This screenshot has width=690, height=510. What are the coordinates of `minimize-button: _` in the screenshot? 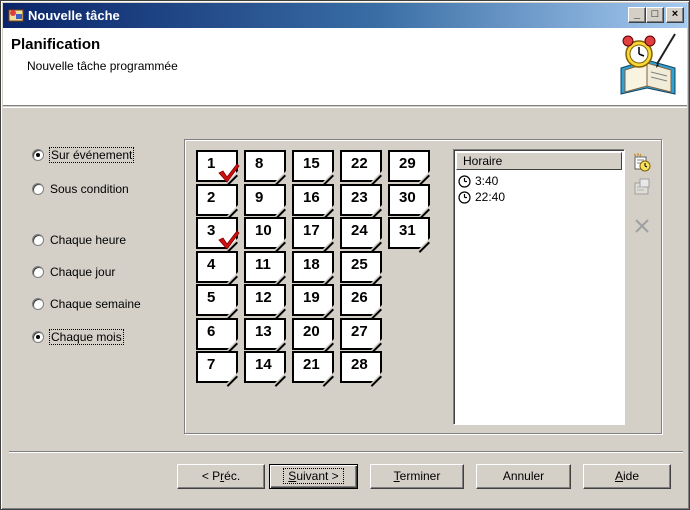 It's located at (637, 15).